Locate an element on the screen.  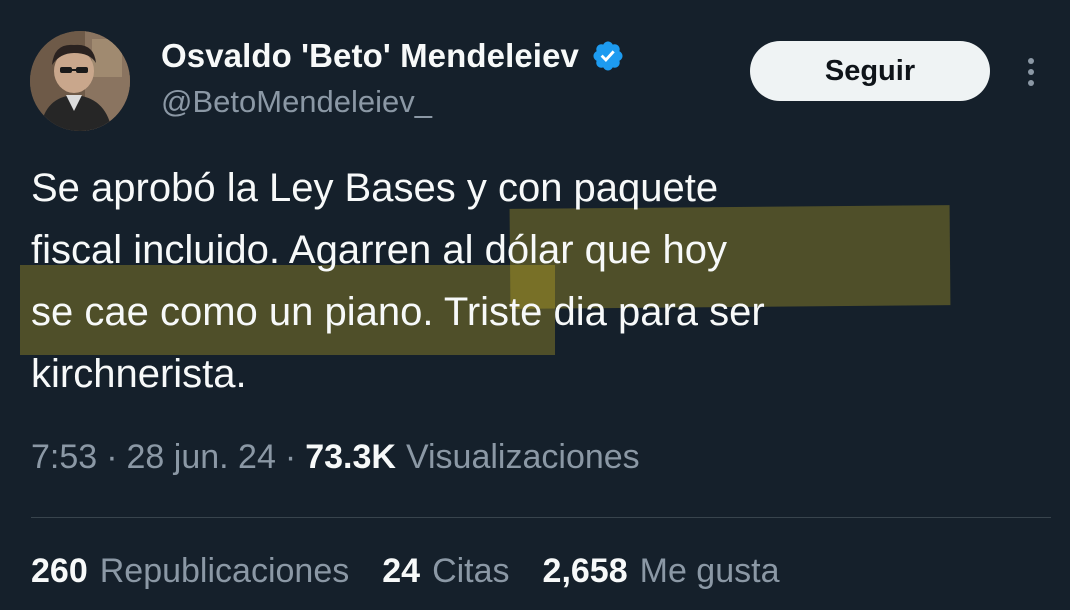
tweet-text-line: Se aprobó la Ley Bases y con paquete is located at coordinates (375, 188).